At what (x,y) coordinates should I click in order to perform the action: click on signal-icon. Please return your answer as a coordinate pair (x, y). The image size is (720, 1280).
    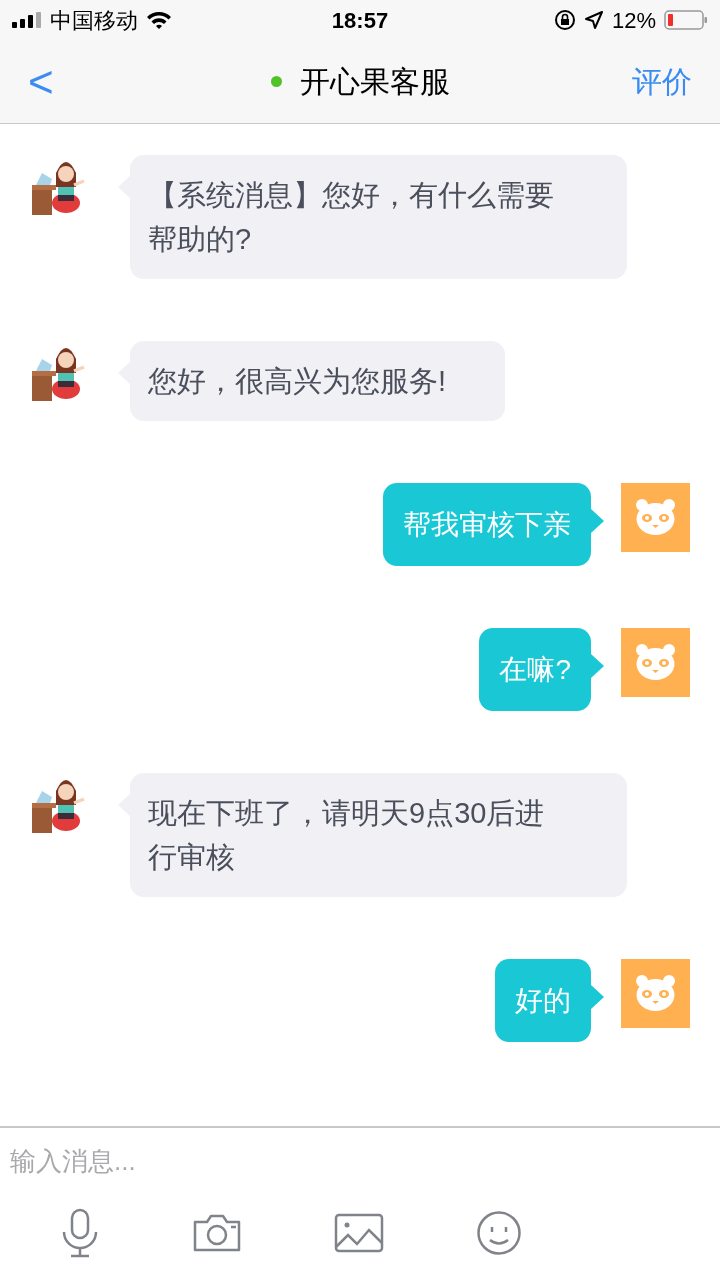
    Looking at the image, I should click on (27, 20).